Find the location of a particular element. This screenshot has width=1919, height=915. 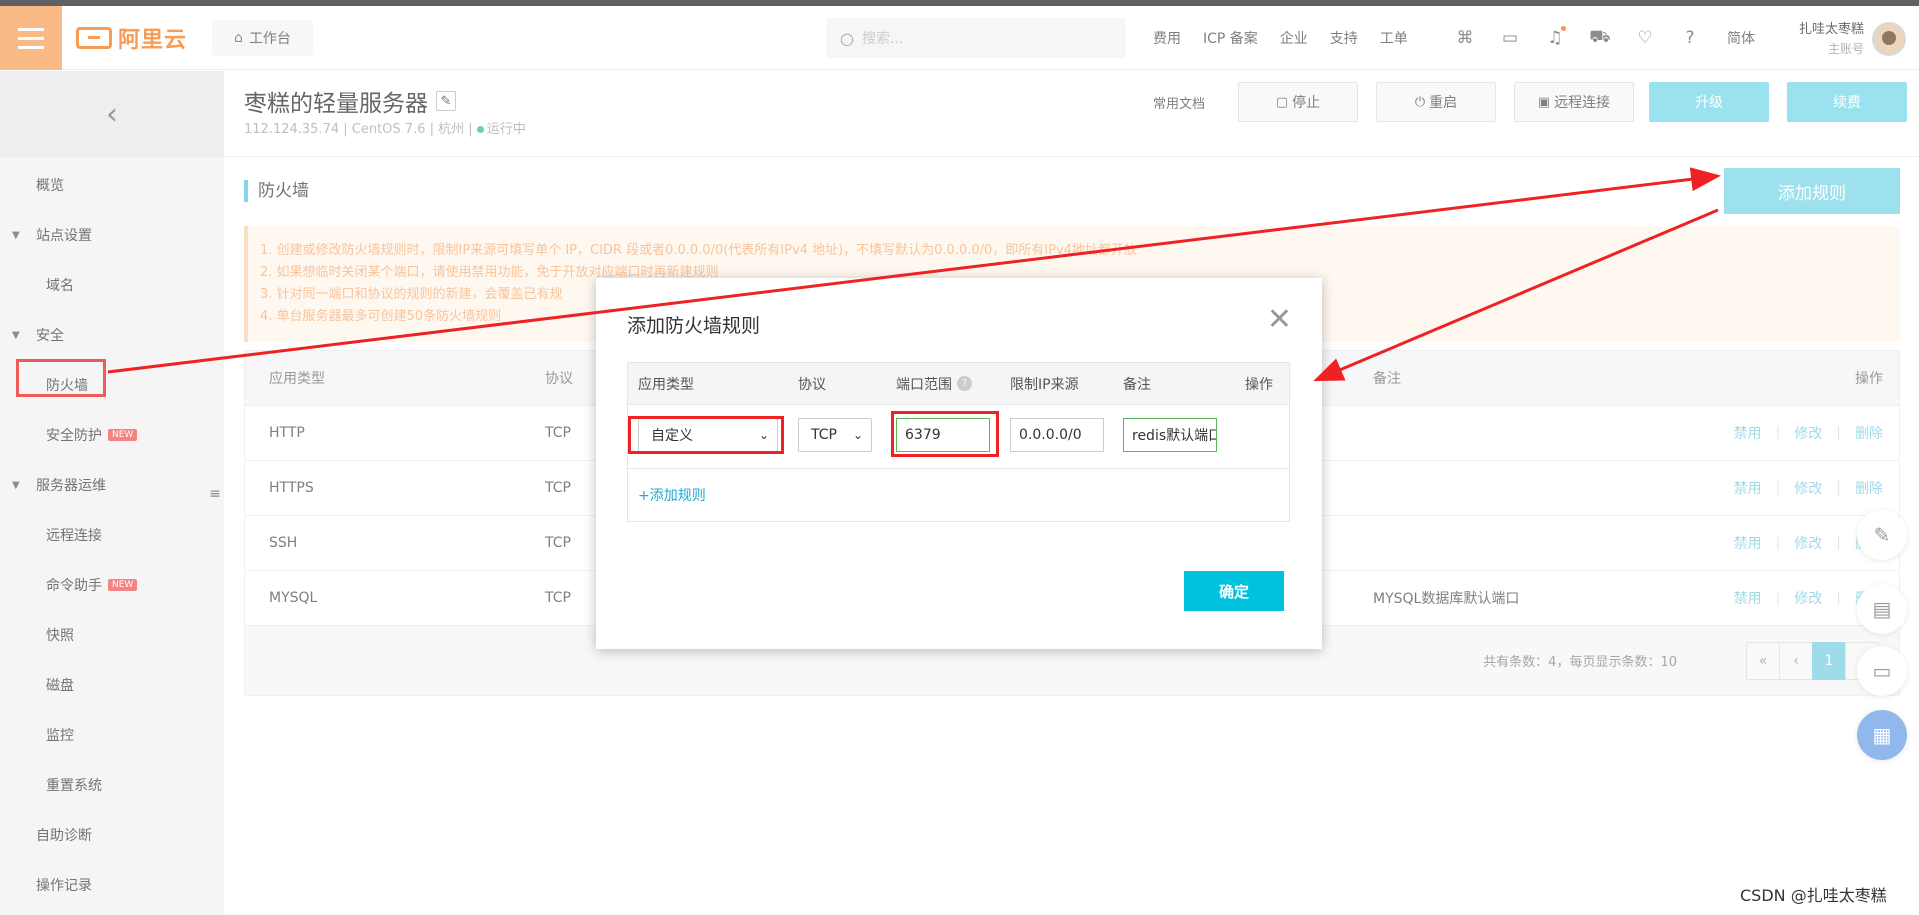

help-icon: ? is located at coordinates (964, 383).